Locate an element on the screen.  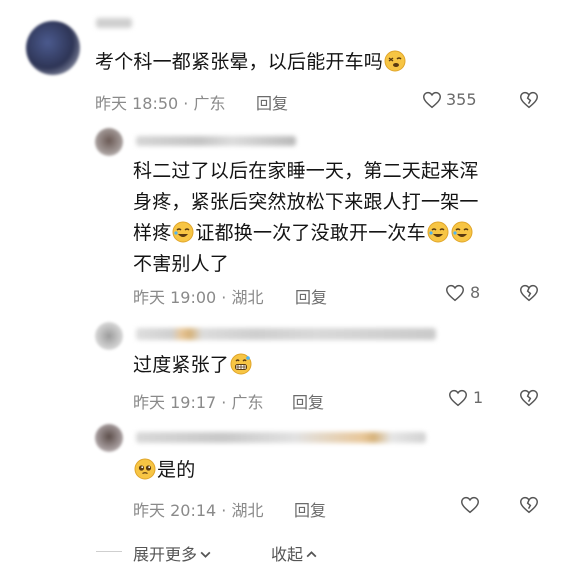
reply-text: 过度紧张了 is located at coordinates (193, 365).